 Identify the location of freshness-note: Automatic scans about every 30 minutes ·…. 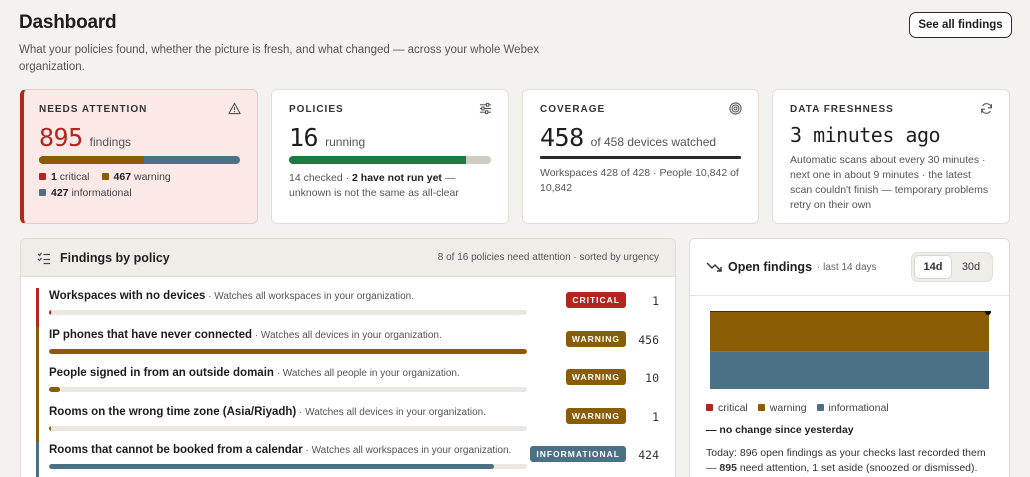
(889, 182).